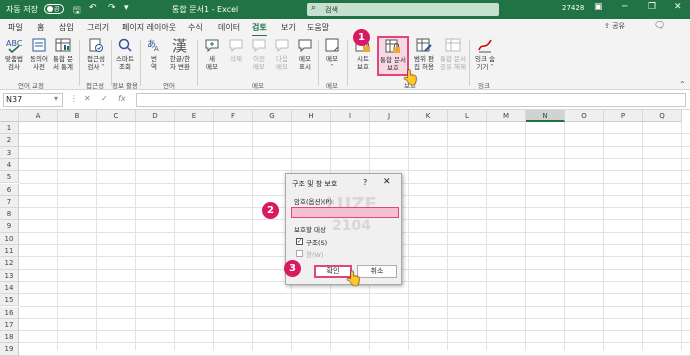 This screenshot has width=690, height=356. What do you see at coordinates (9, 263) in the screenshot?
I see `row-header-12: 12` at bounding box center [9, 263].